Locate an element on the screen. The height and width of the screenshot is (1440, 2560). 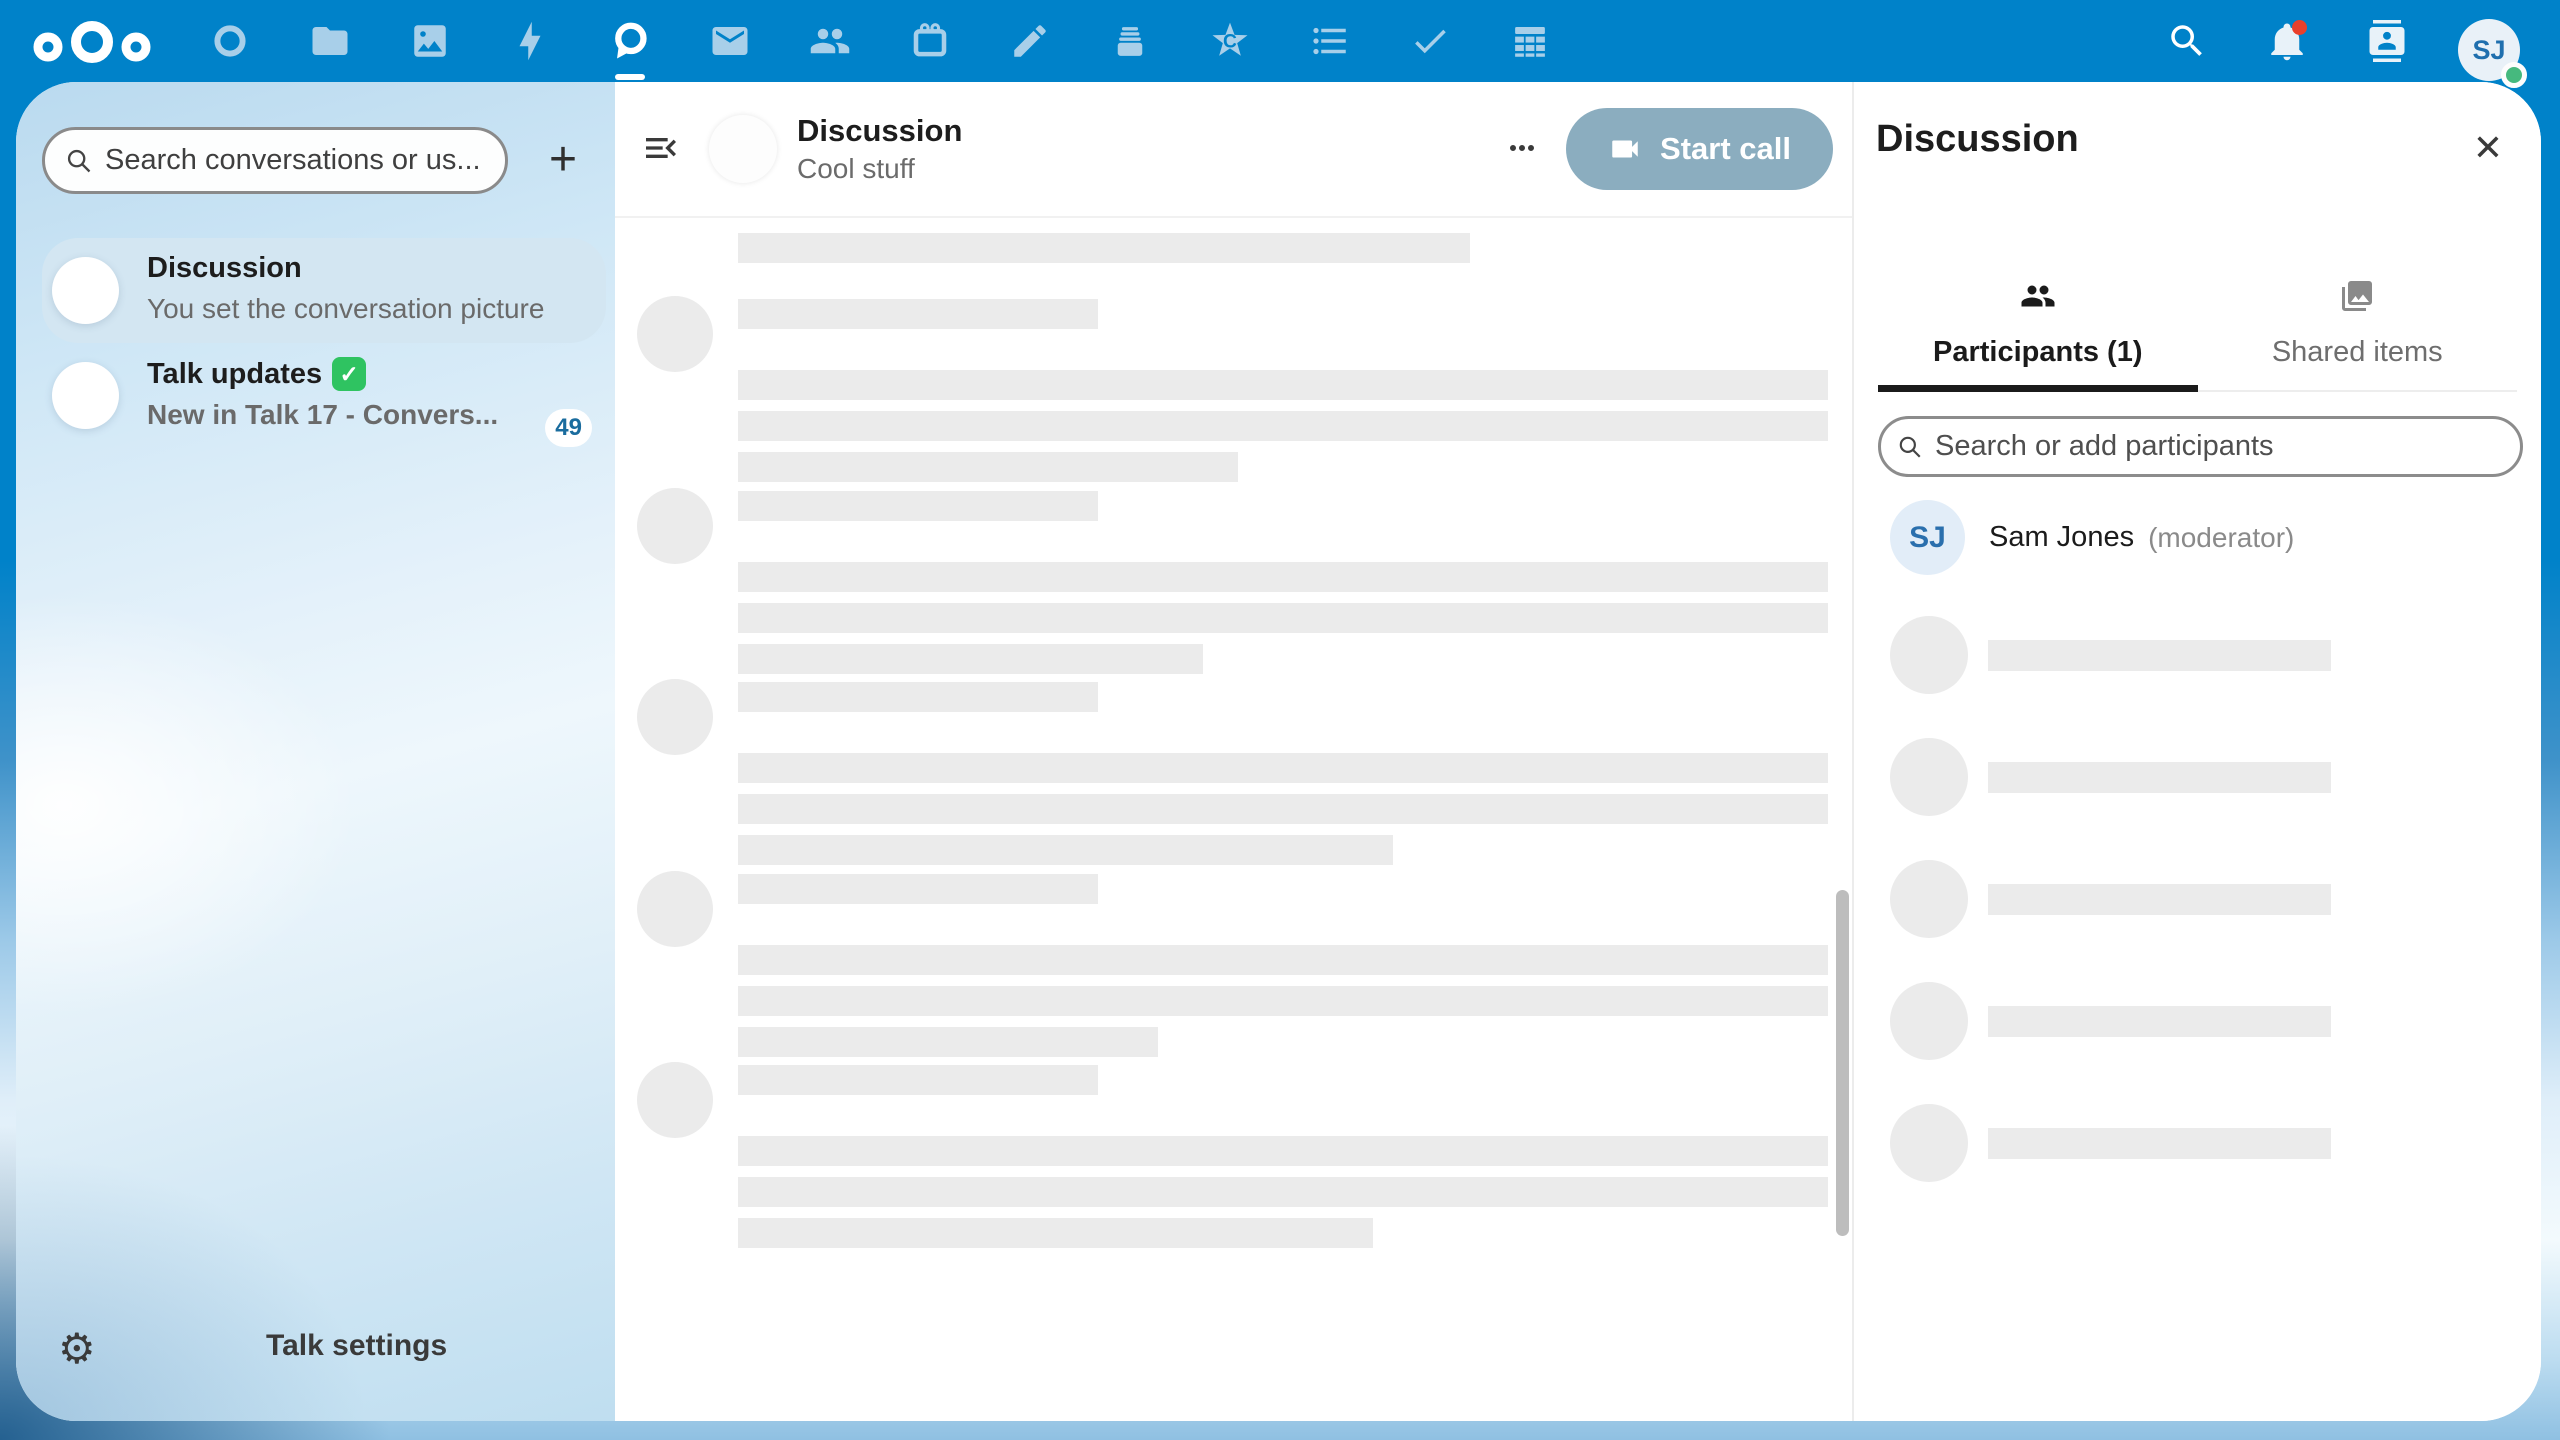
bell-icon is located at coordinates (2287, 41).